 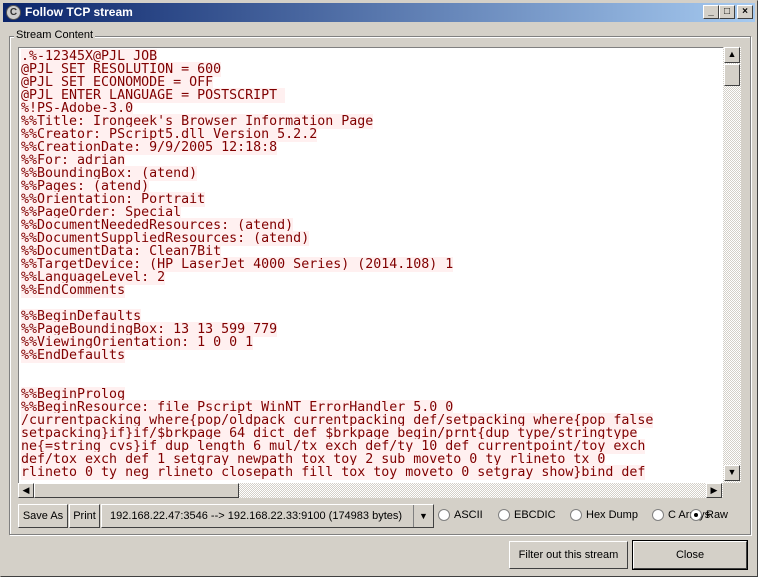 What do you see at coordinates (43, 516) in the screenshot?
I see `save-as-button: Save As` at bounding box center [43, 516].